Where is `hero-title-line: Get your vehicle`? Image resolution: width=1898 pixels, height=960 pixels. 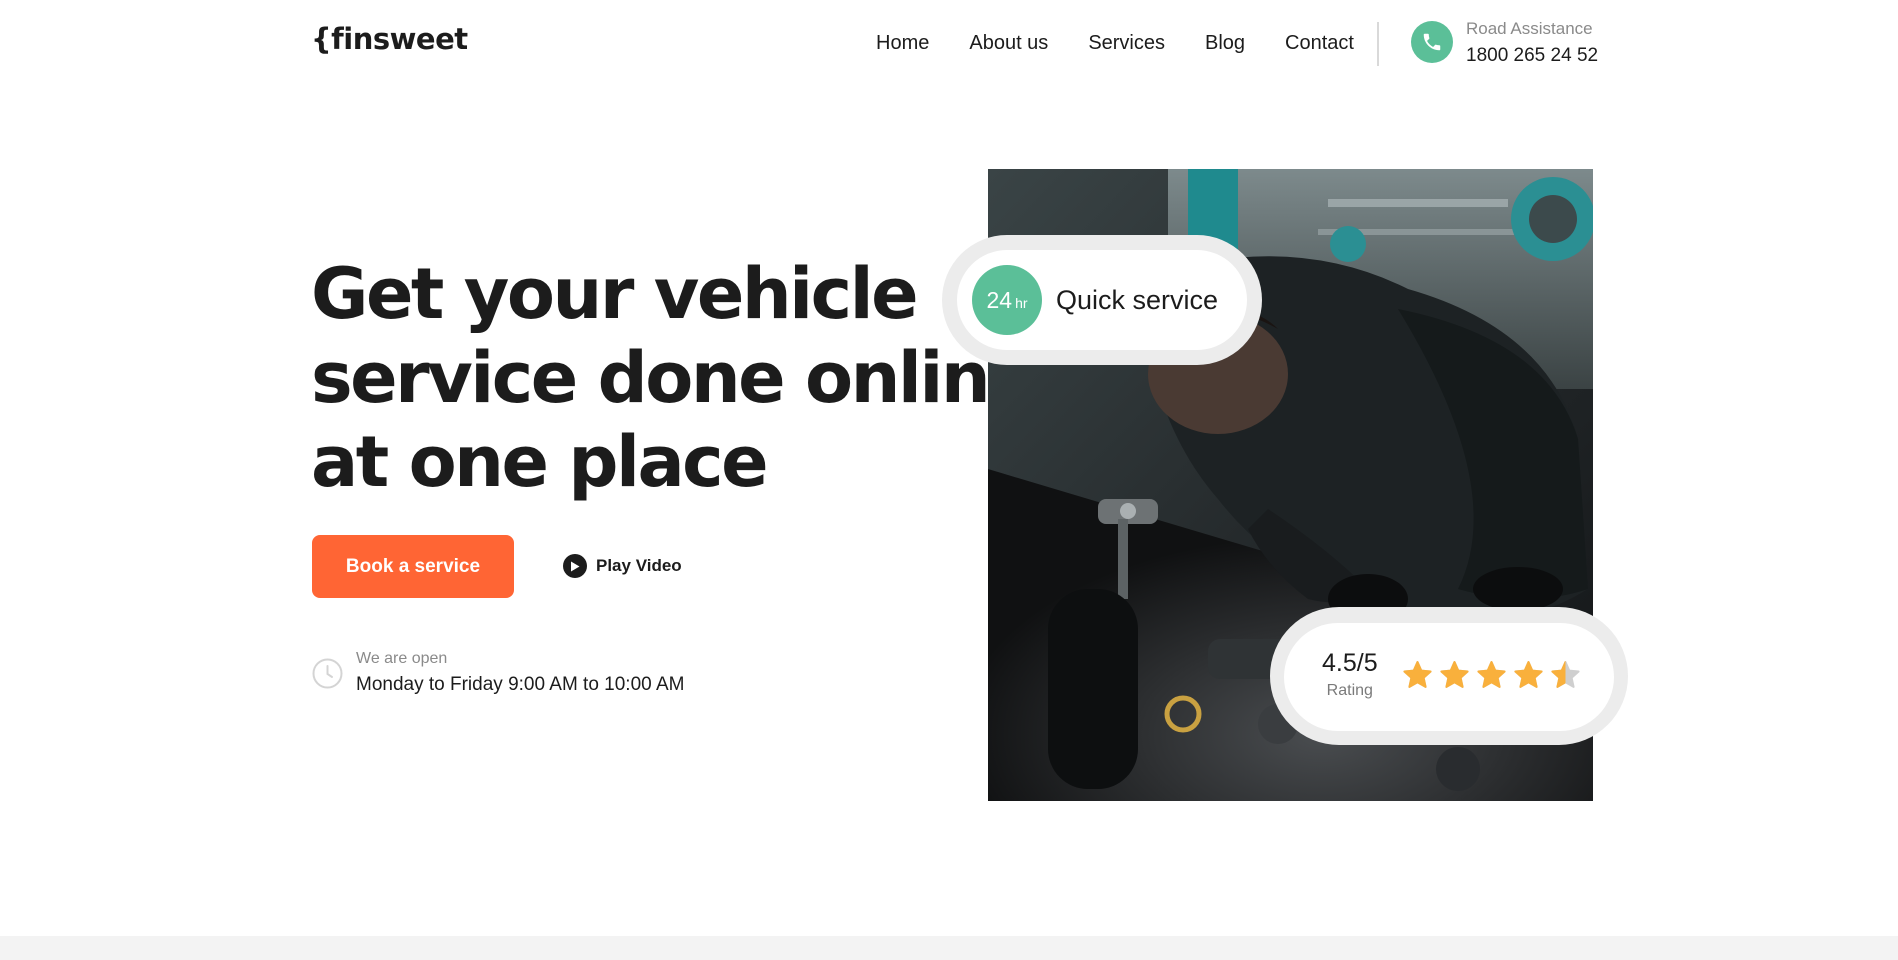 hero-title-line: Get your vehicle is located at coordinates (615, 294).